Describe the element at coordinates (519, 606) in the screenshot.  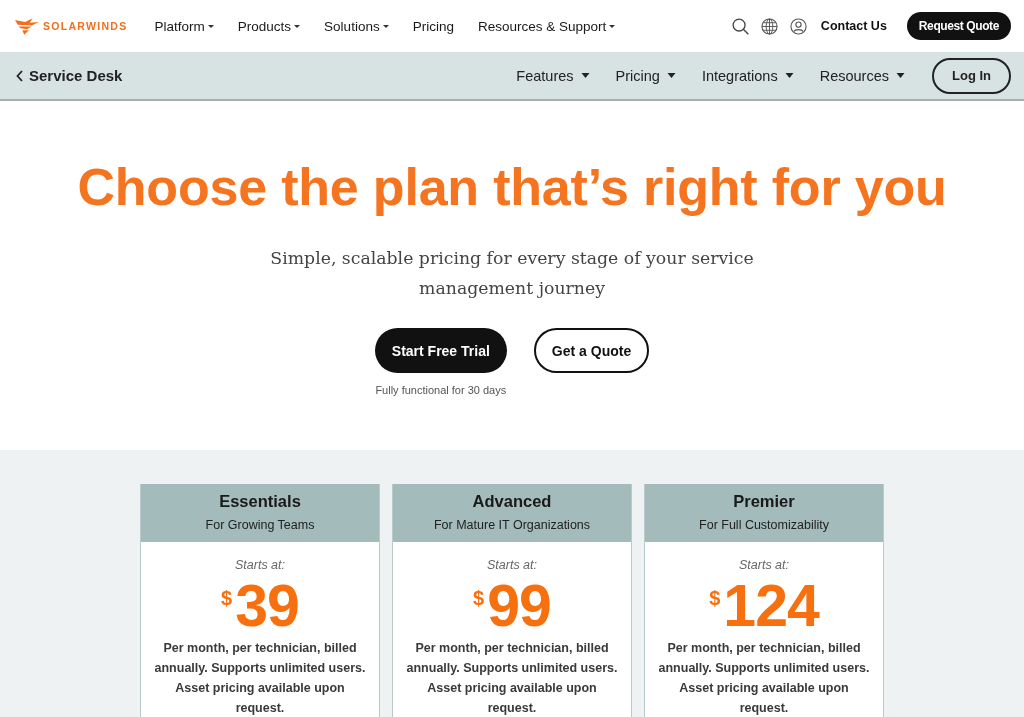
I see `plan-price: 99` at that location.